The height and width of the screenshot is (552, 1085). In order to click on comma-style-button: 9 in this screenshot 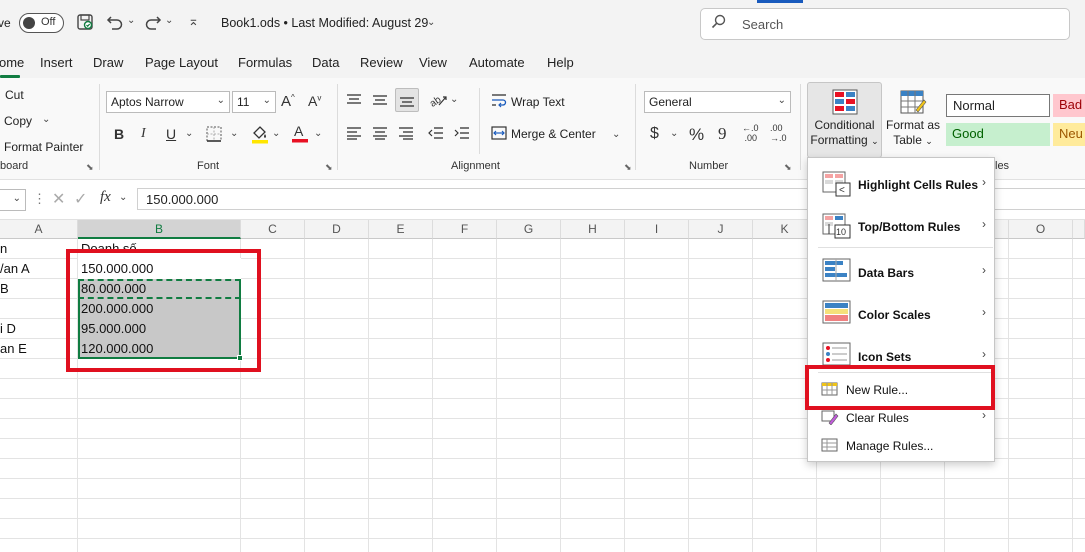, I will do `click(722, 134)`.